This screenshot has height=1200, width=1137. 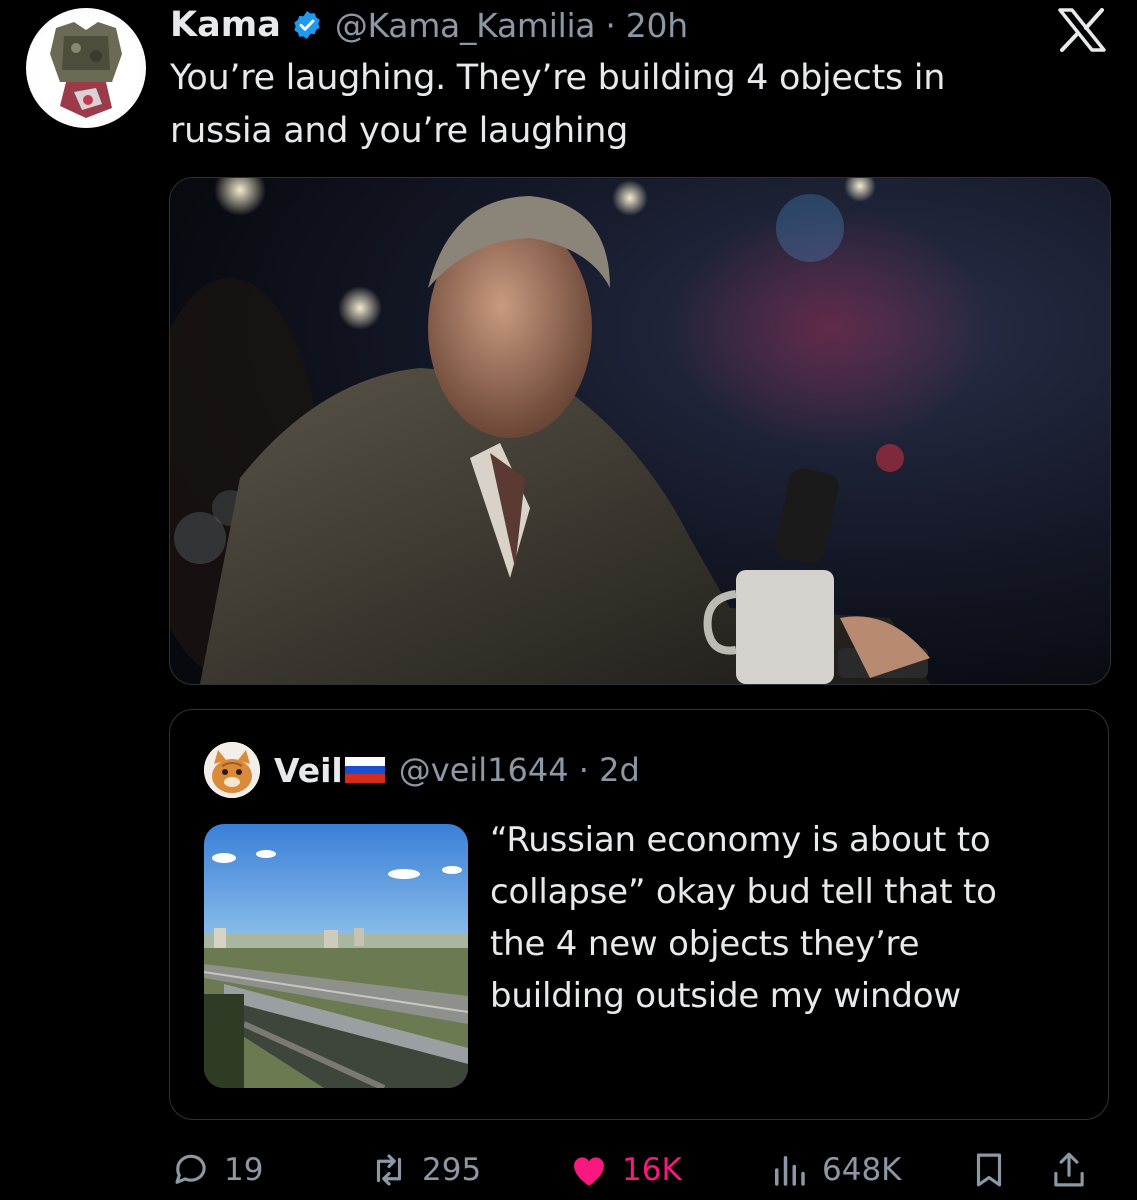 I want to click on views-icon, so click(x=790, y=1171).